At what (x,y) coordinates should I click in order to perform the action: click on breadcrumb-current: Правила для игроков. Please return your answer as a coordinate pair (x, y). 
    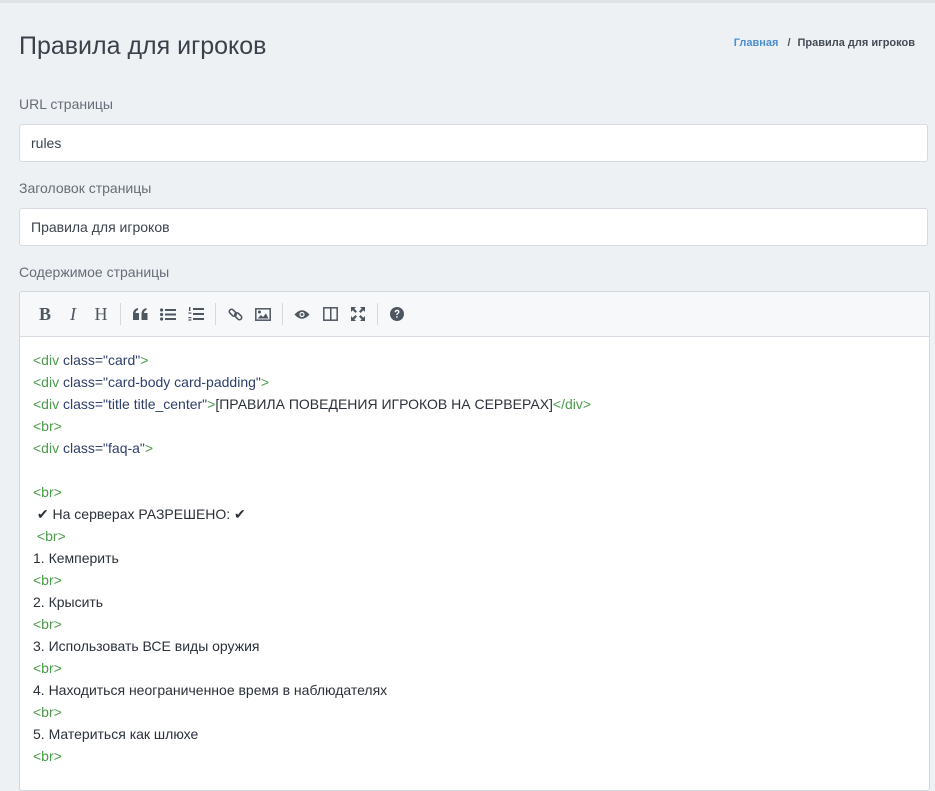
    Looking at the image, I should click on (856, 43).